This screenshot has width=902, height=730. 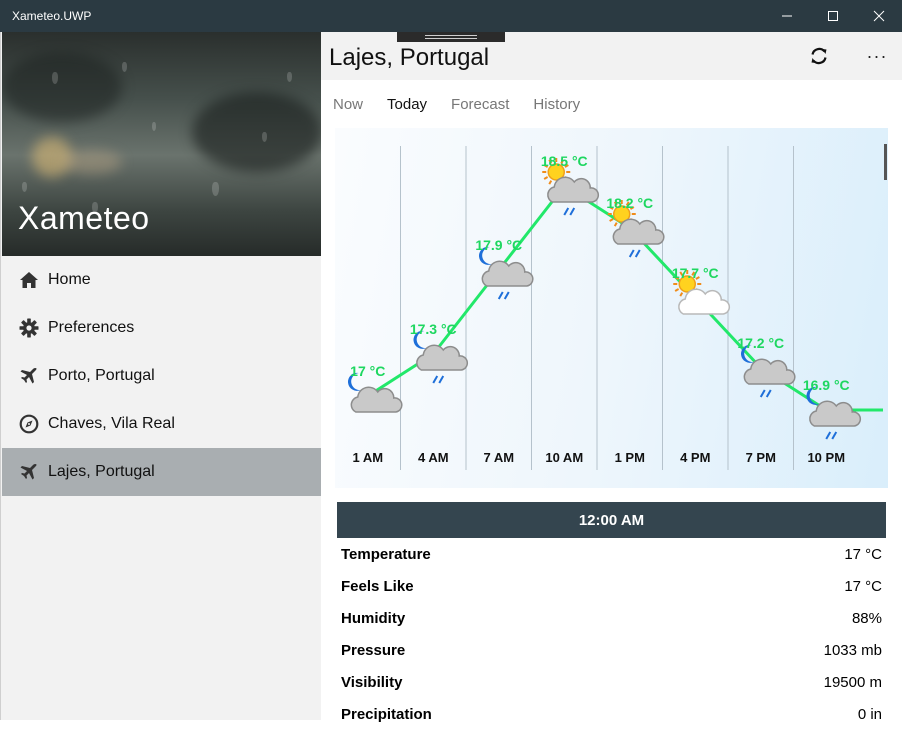 I want to click on compass-icon, so click(x=29, y=424).